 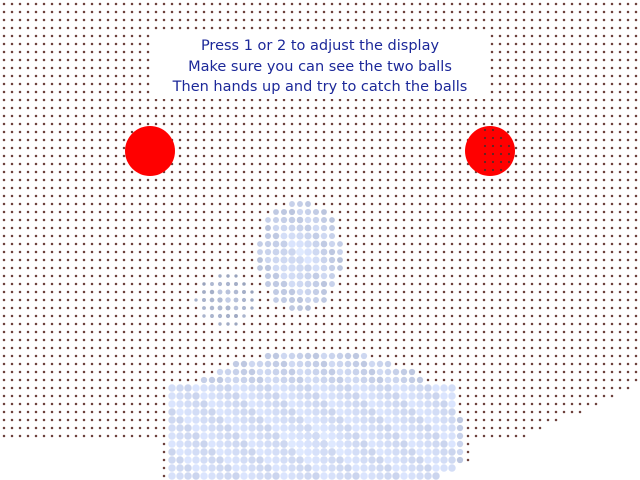 What do you see at coordinates (150, 151) in the screenshot?
I see `left-ball` at bounding box center [150, 151].